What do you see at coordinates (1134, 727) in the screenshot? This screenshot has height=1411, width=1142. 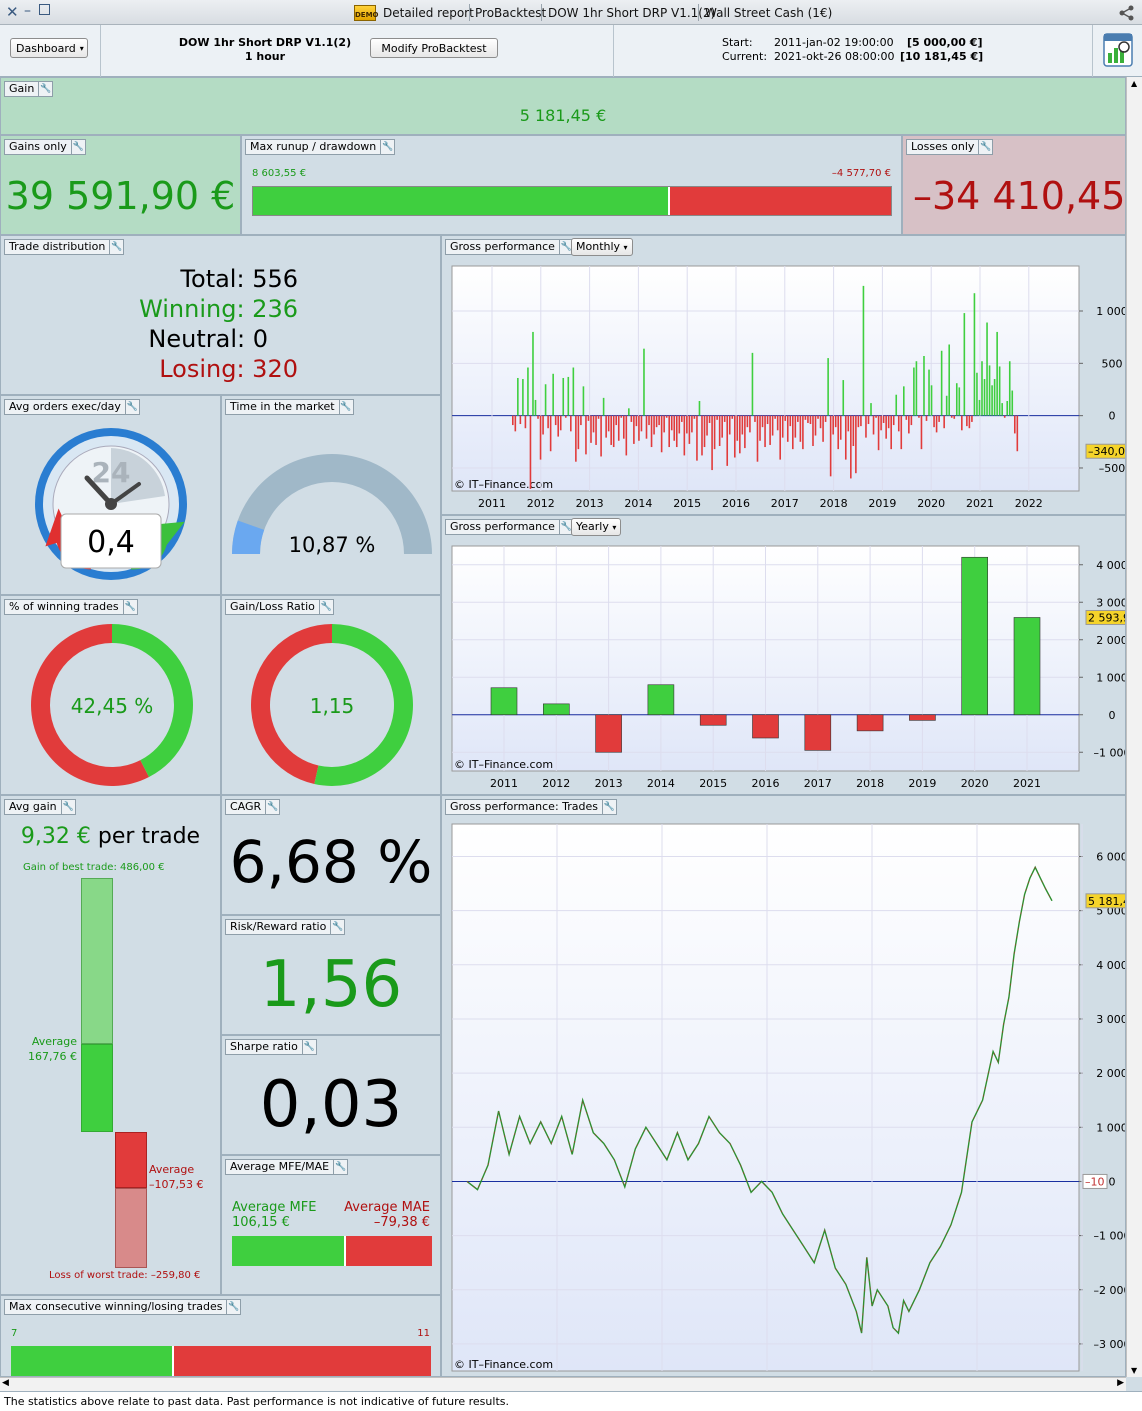 I see `vertical-scrollbar: ▲ ▼` at bounding box center [1134, 727].